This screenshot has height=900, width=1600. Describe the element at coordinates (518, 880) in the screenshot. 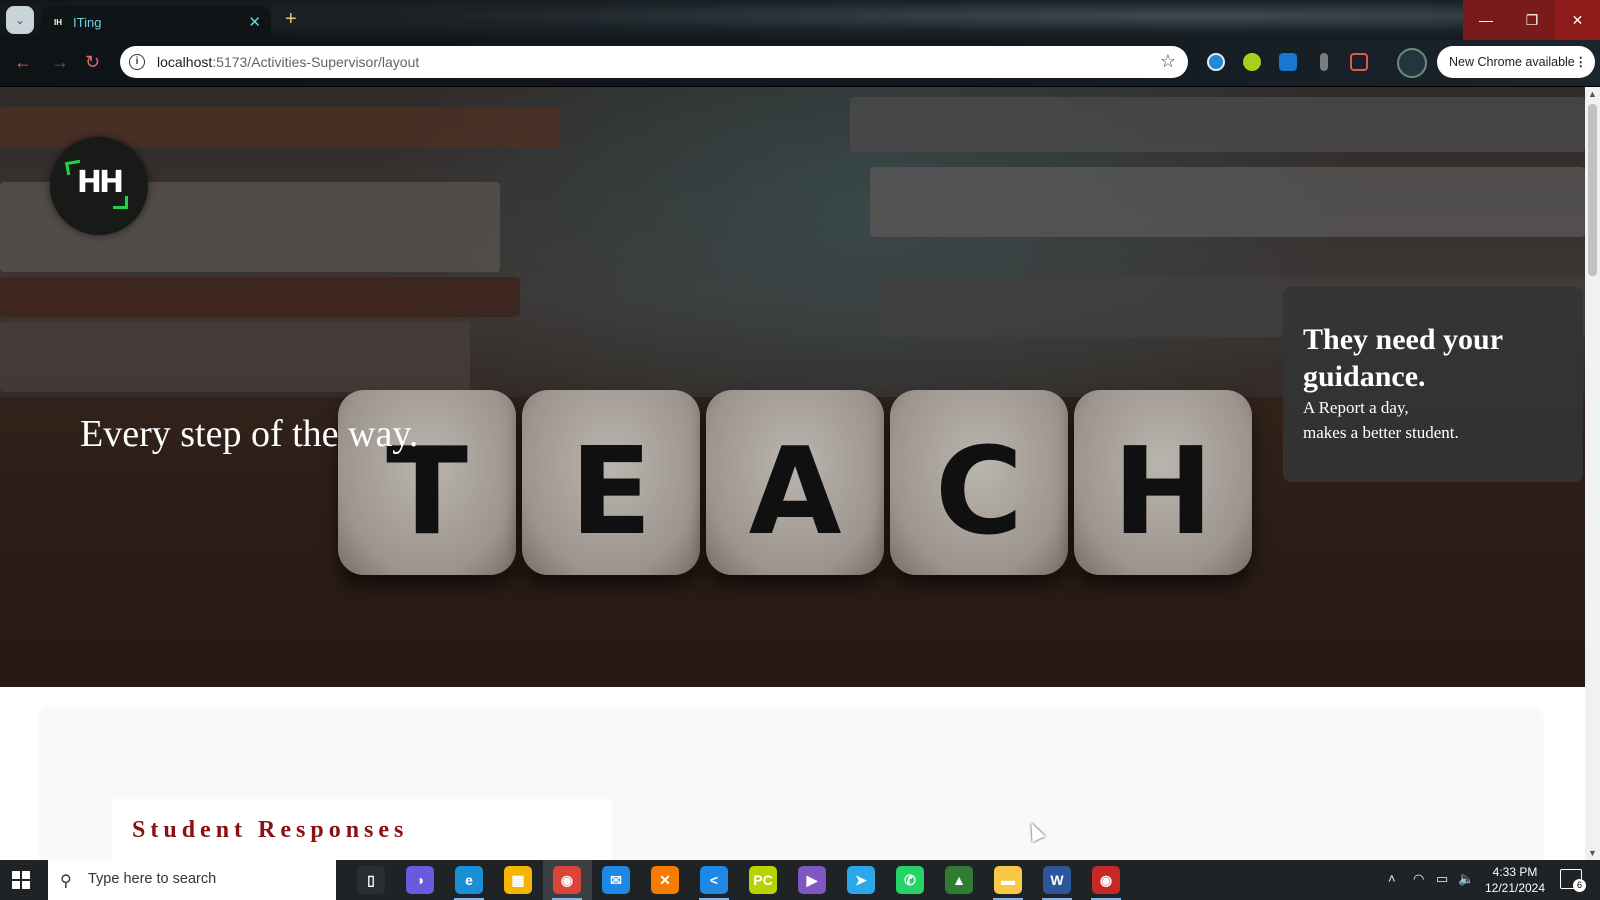

I see `taskbar-store-icon: ▦` at that location.